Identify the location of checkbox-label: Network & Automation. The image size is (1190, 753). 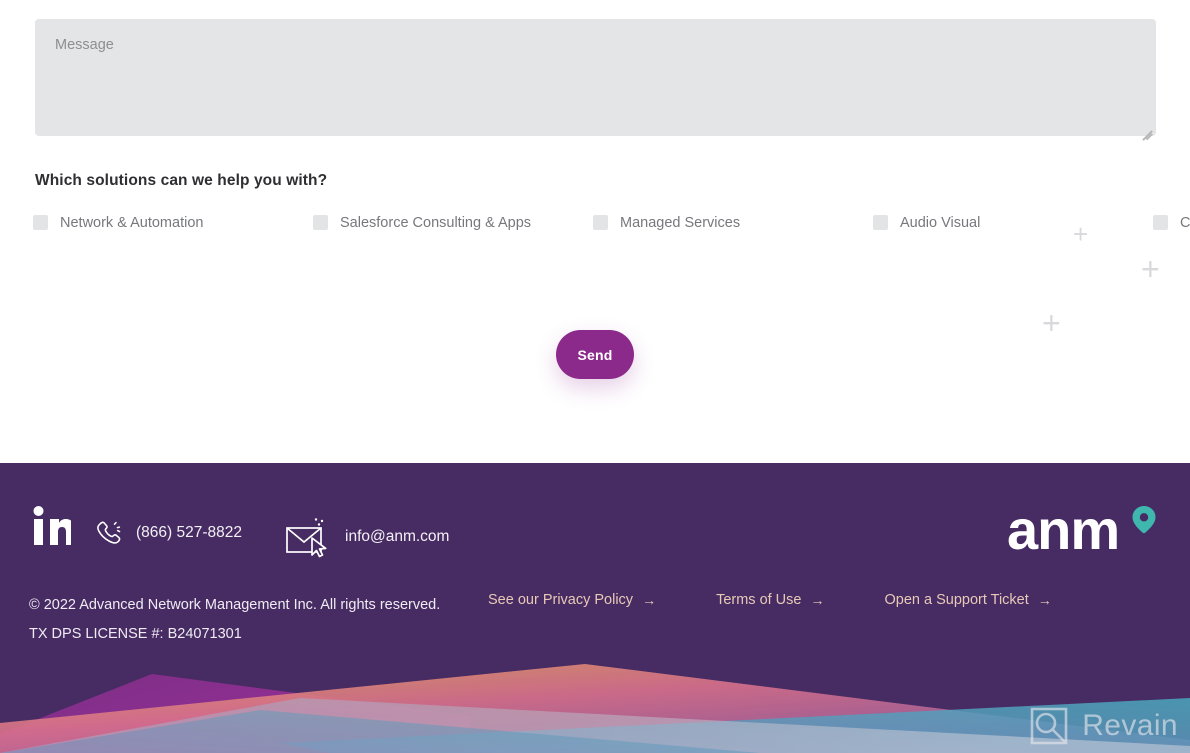
(132, 222).